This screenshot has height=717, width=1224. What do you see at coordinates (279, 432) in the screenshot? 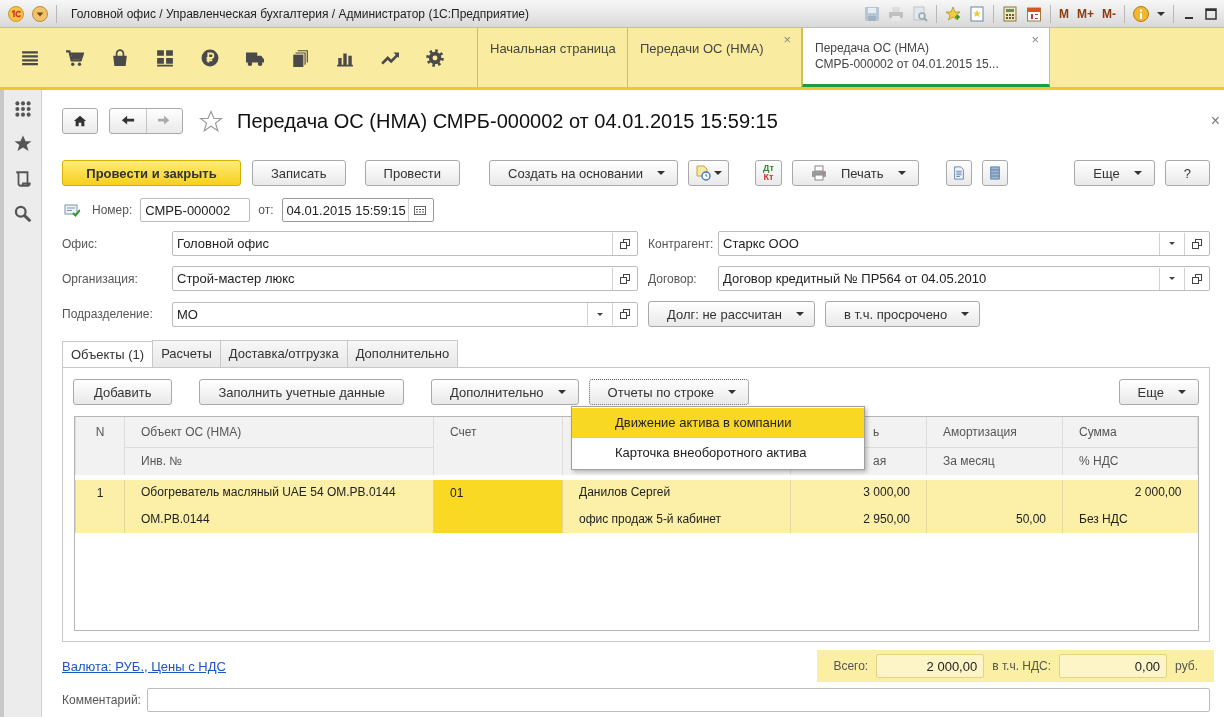
I see `column-header: Объект ОС (НМА)` at bounding box center [279, 432].